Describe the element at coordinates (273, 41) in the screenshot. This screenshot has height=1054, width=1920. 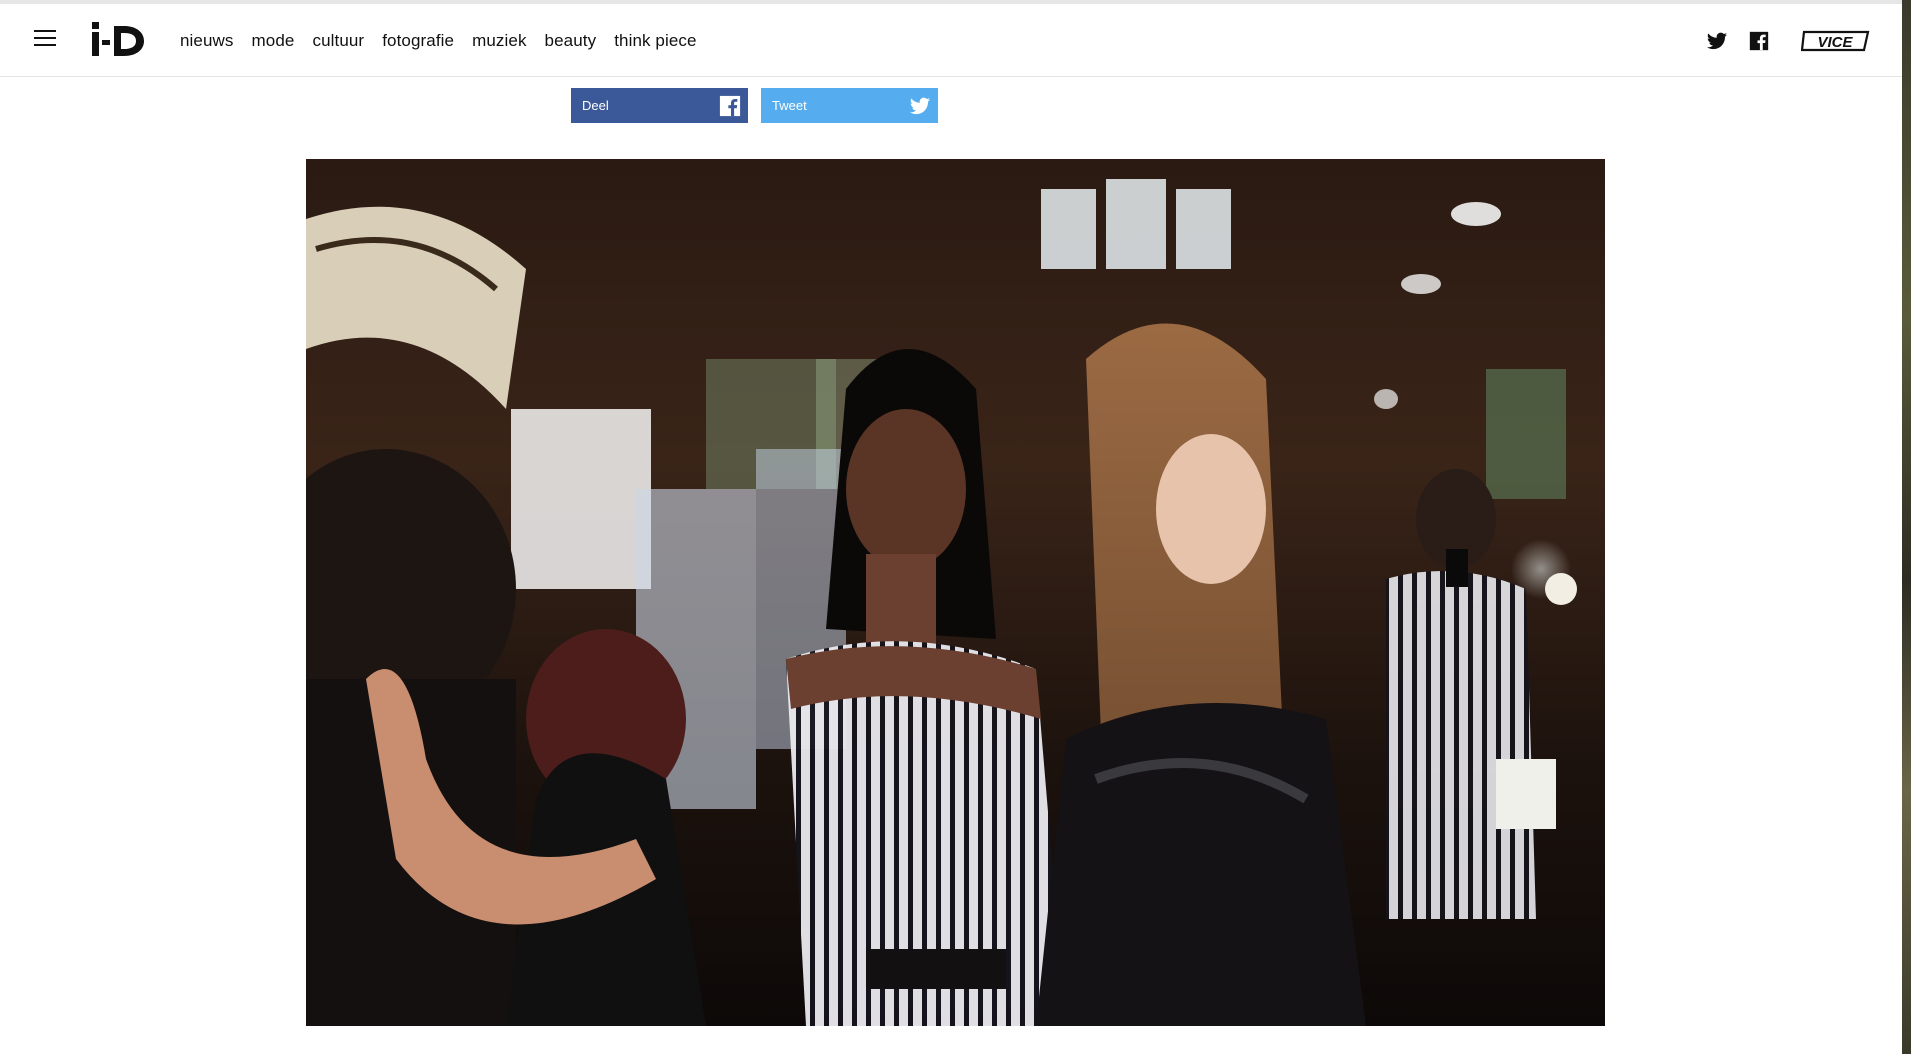
I see `nav-item-mode: mode` at that location.